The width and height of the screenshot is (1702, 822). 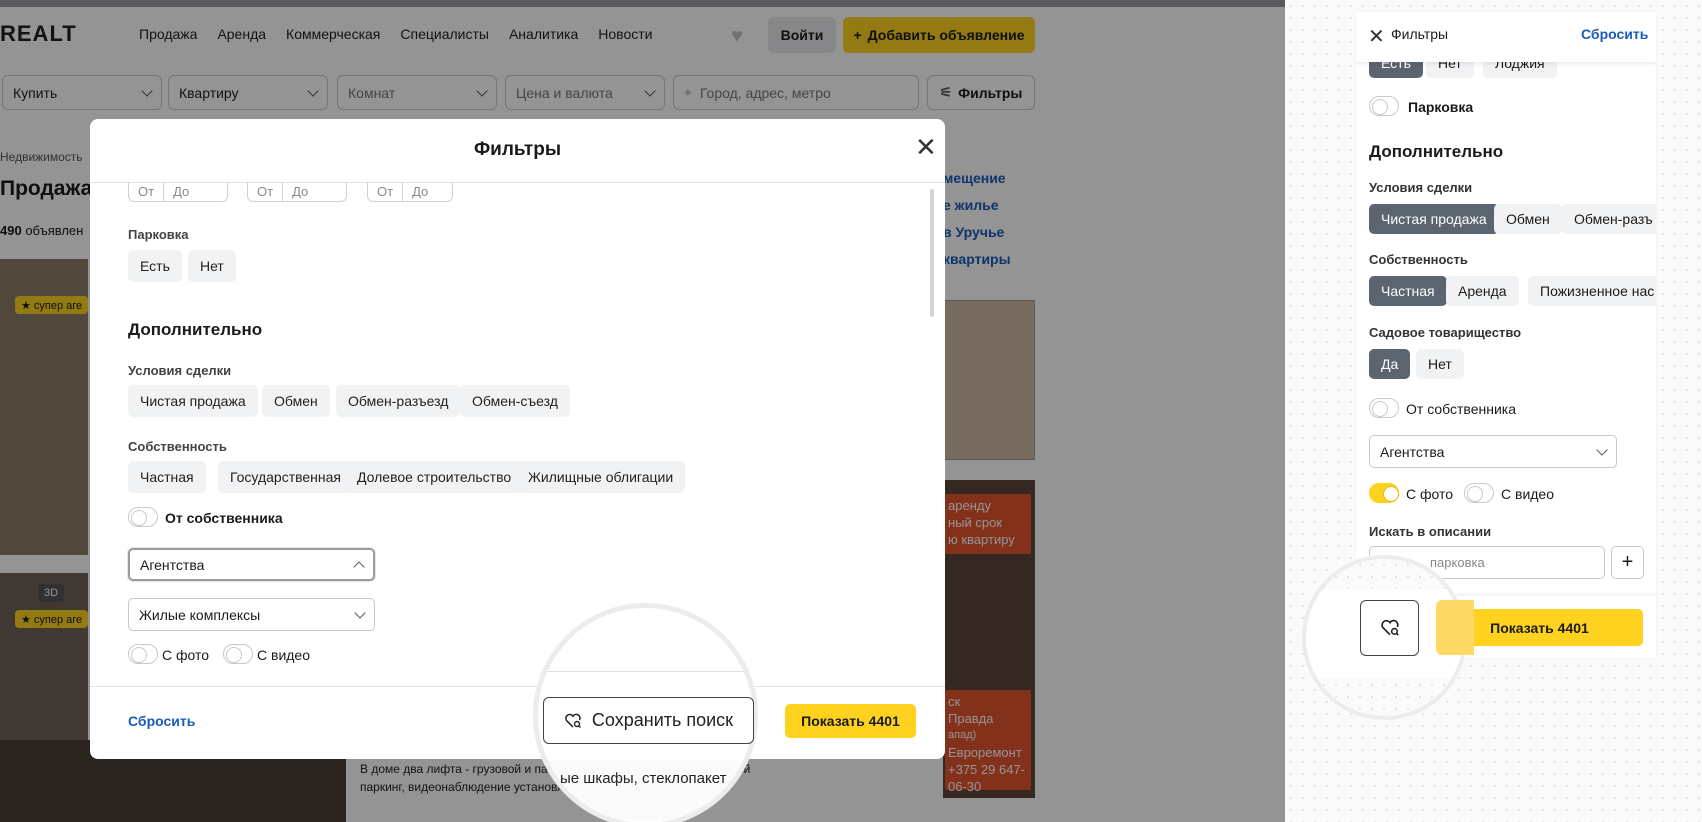 I want to click on ownership-chip-rent: Аренда, so click(x=1482, y=291).